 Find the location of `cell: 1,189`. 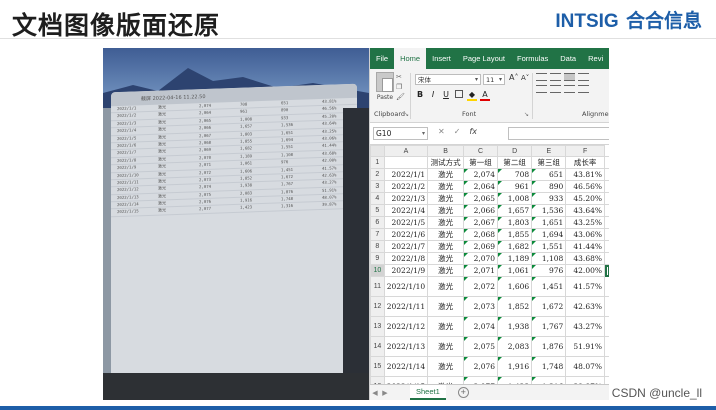

cell: 1,189 is located at coordinates (515, 258).